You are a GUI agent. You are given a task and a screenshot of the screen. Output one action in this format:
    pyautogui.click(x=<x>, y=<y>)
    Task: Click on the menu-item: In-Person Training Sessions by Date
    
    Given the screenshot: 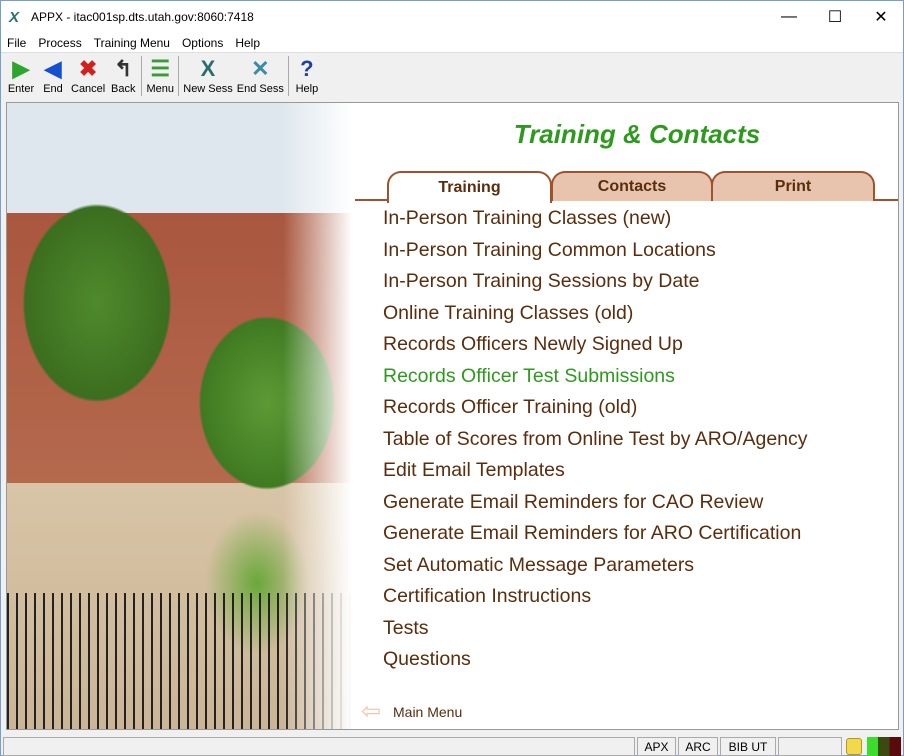 What is the action you would take?
    pyautogui.click(x=595, y=286)
    